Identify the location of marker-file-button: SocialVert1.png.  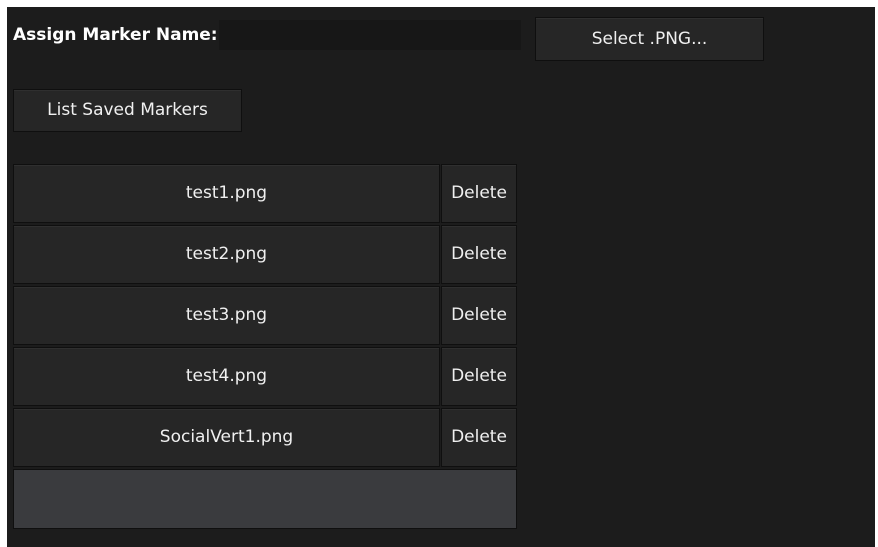
(226, 437).